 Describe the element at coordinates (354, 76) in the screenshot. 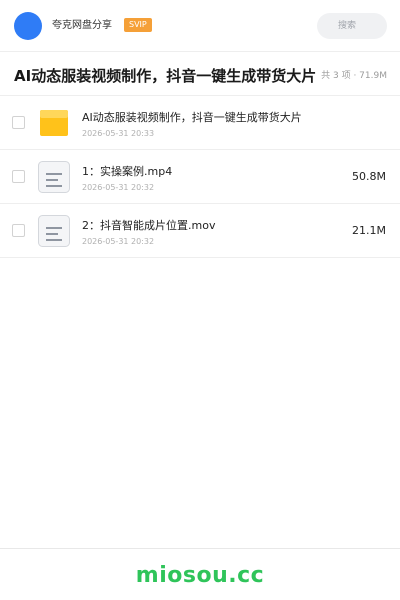

I see `file-summary: 共 3 项 · 71.9M` at that location.